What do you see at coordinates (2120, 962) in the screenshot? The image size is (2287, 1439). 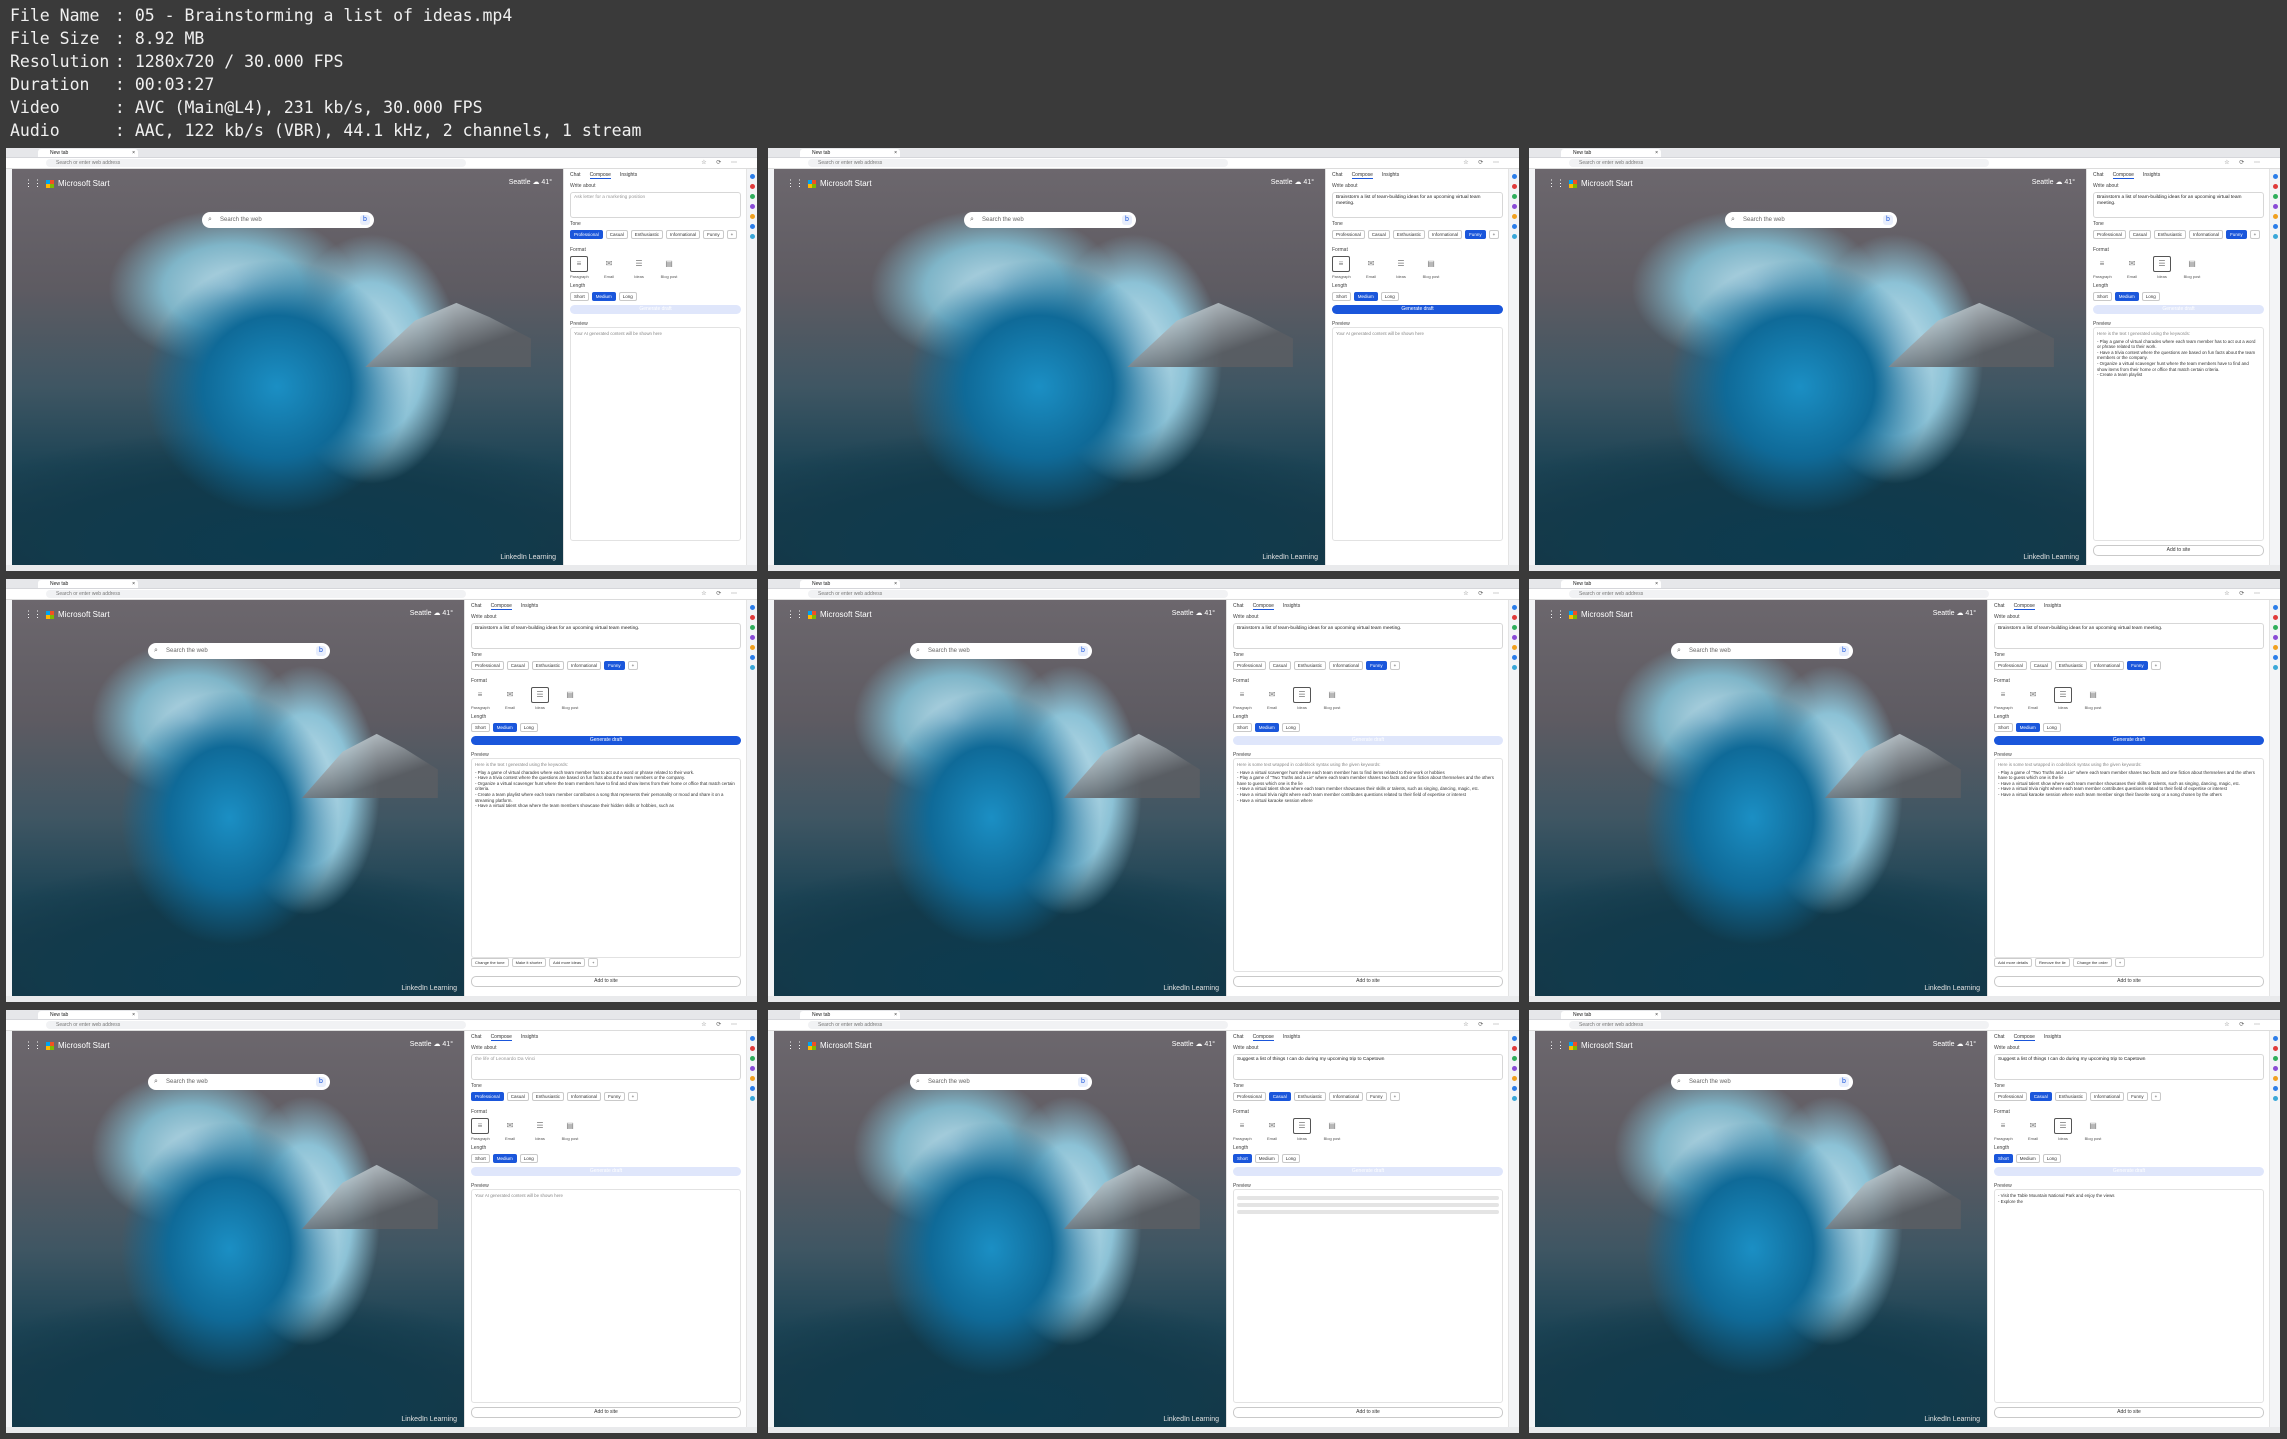 I see `suggestion-chip: +` at bounding box center [2120, 962].